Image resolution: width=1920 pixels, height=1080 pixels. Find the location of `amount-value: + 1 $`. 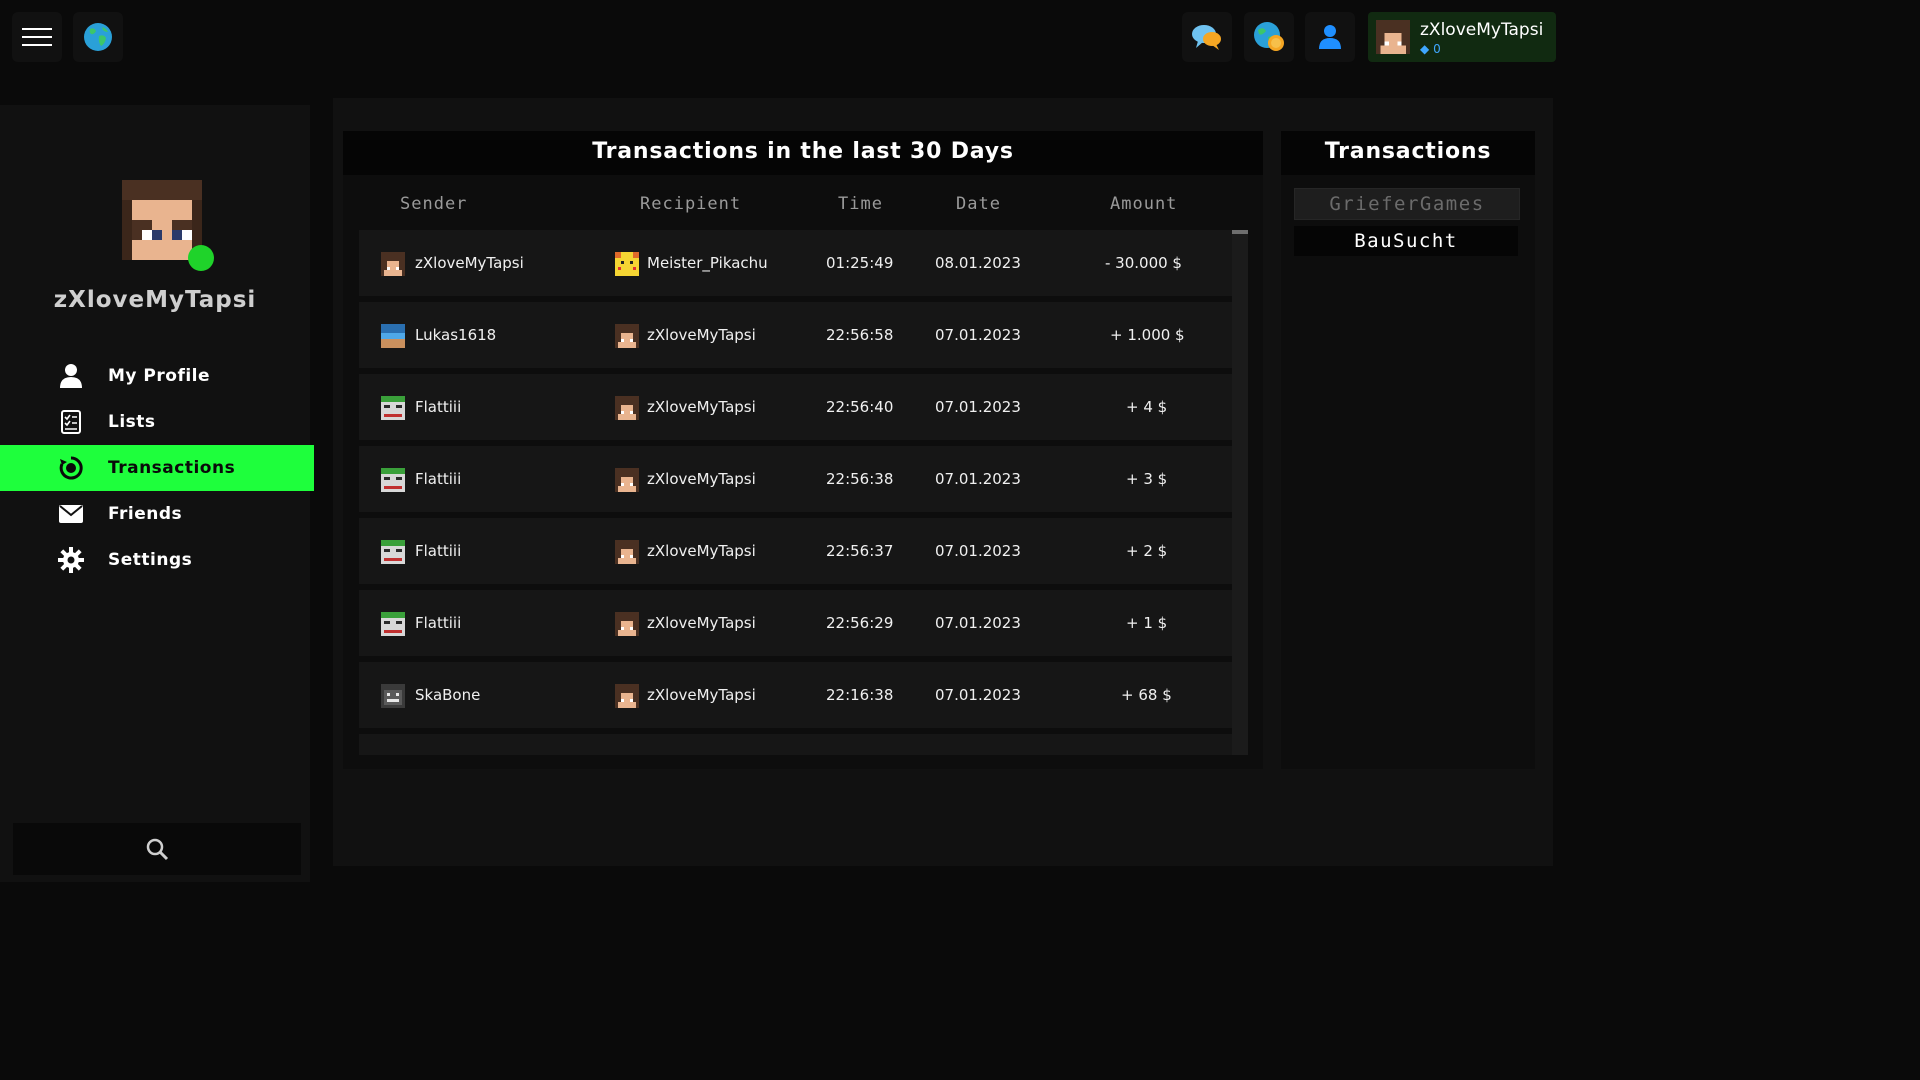

amount-value: + 1 $ is located at coordinates (1147, 623).